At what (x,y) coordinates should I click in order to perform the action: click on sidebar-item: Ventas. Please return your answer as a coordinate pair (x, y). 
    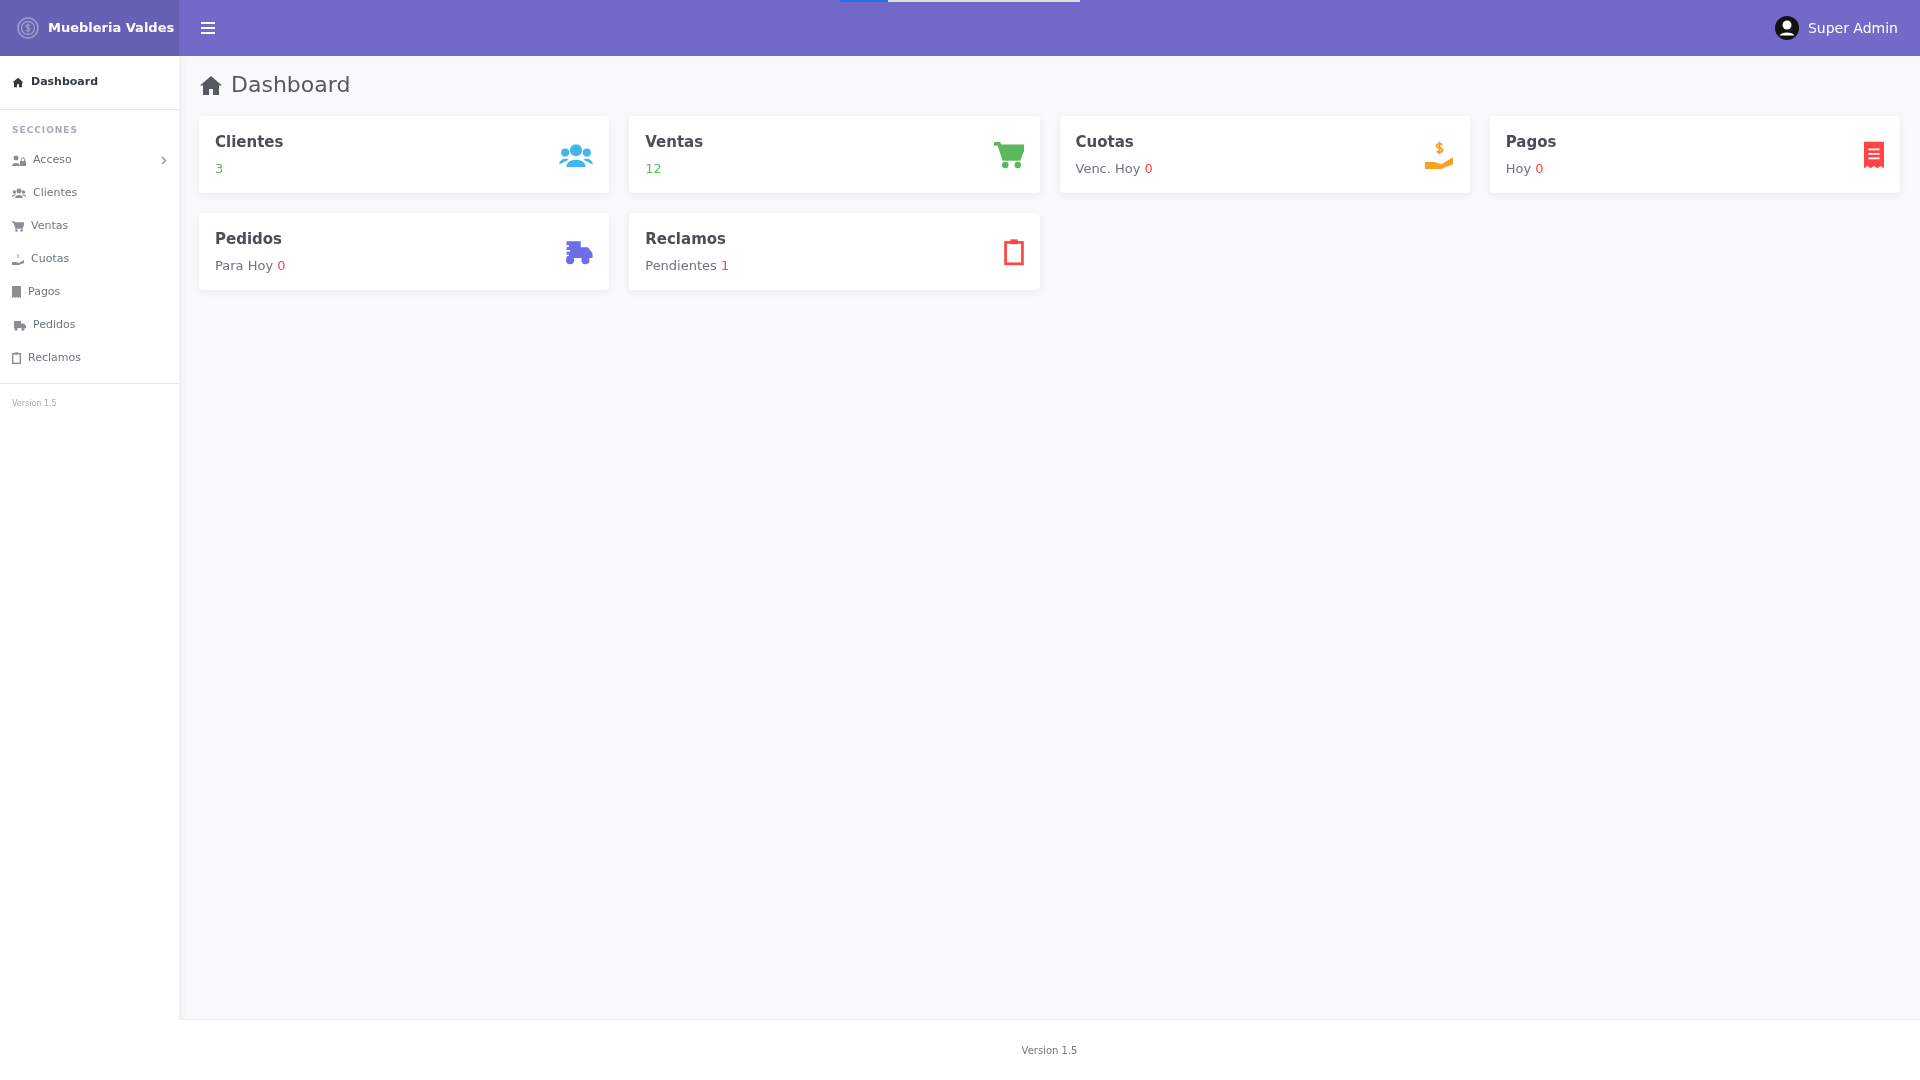
    Looking at the image, I should click on (89, 226).